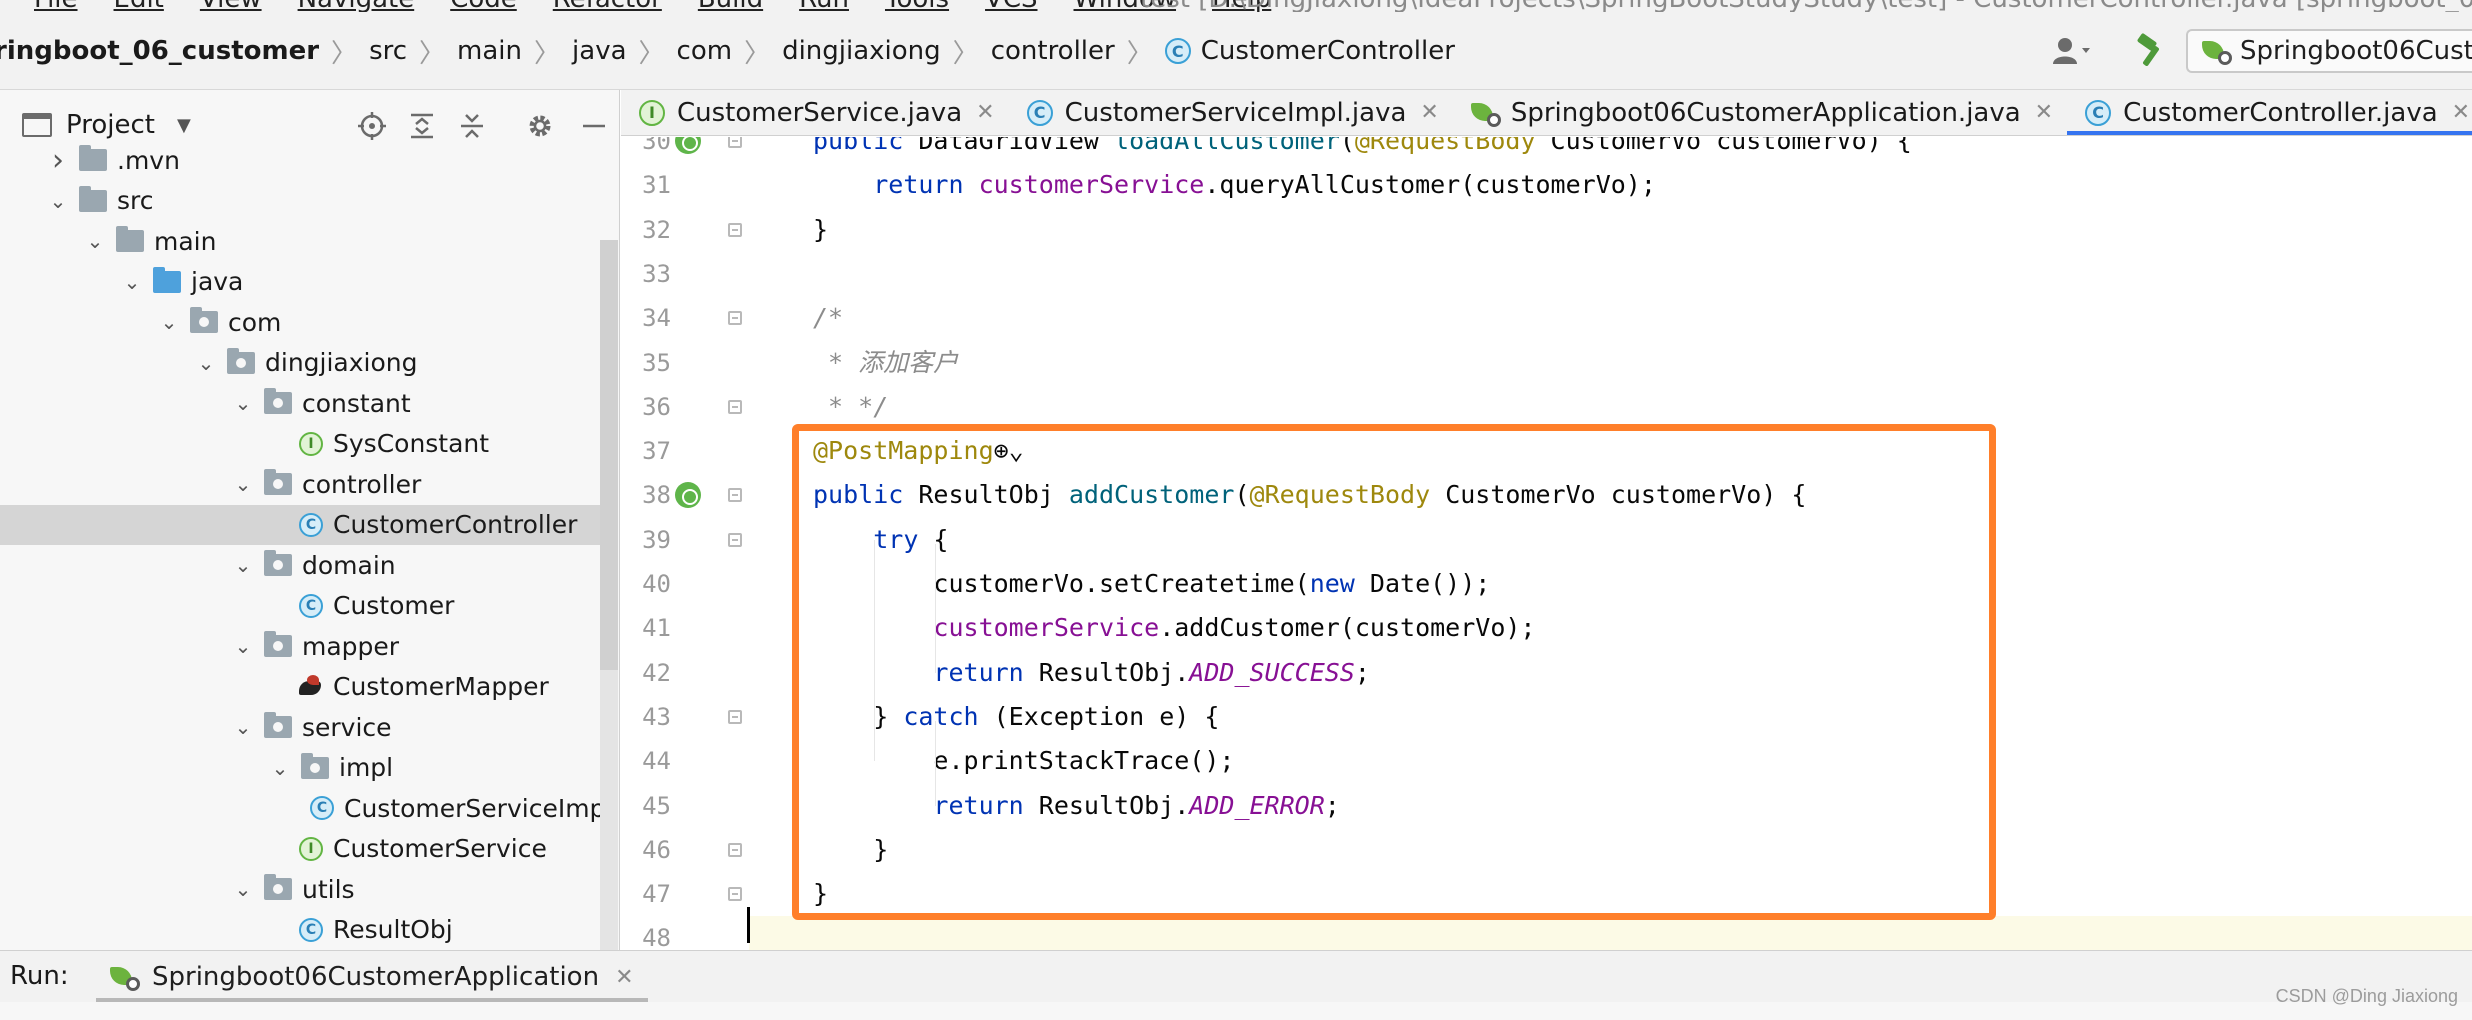 Image resolution: width=2472 pixels, height=1020 pixels. What do you see at coordinates (300, 241) in the screenshot?
I see `tree-item: ⌄ main` at bounding box center [300, 241].